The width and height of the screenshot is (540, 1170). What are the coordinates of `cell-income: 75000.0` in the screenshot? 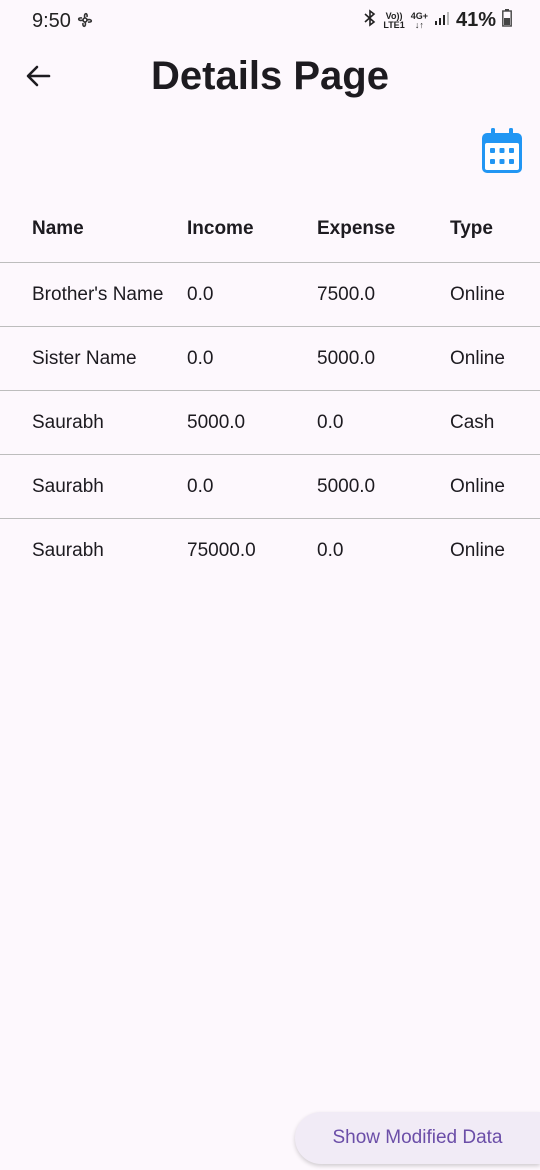 It's located at (221, 550).